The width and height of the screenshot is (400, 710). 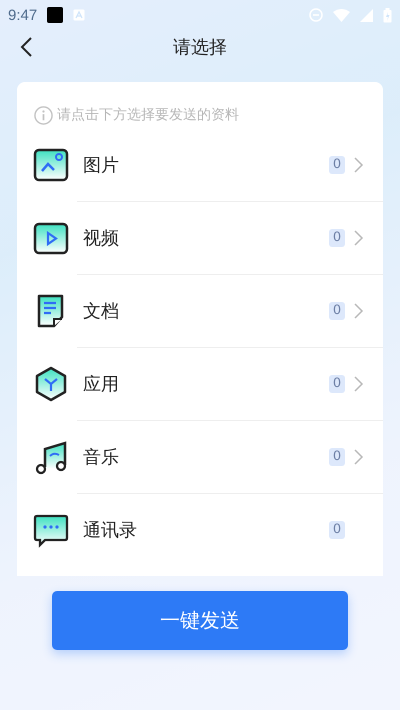 What do you see at coordinates (200, 164) in the screenshot?
I see `list-item: 图片 0` at bounding box center [200, 164].